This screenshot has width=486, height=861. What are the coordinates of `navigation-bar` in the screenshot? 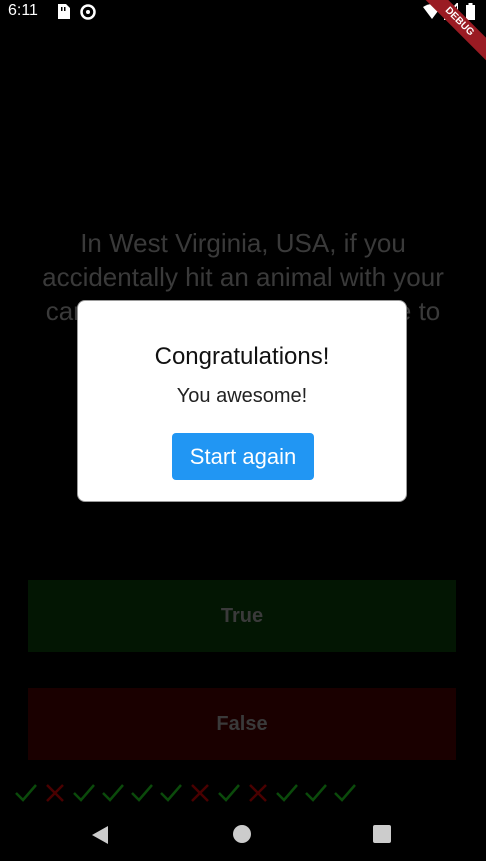 It's located at (243, 833).